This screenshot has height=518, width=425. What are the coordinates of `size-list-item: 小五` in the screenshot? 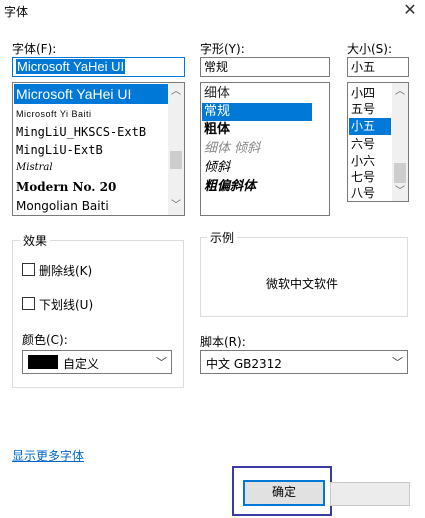 It's located at (370, 126).